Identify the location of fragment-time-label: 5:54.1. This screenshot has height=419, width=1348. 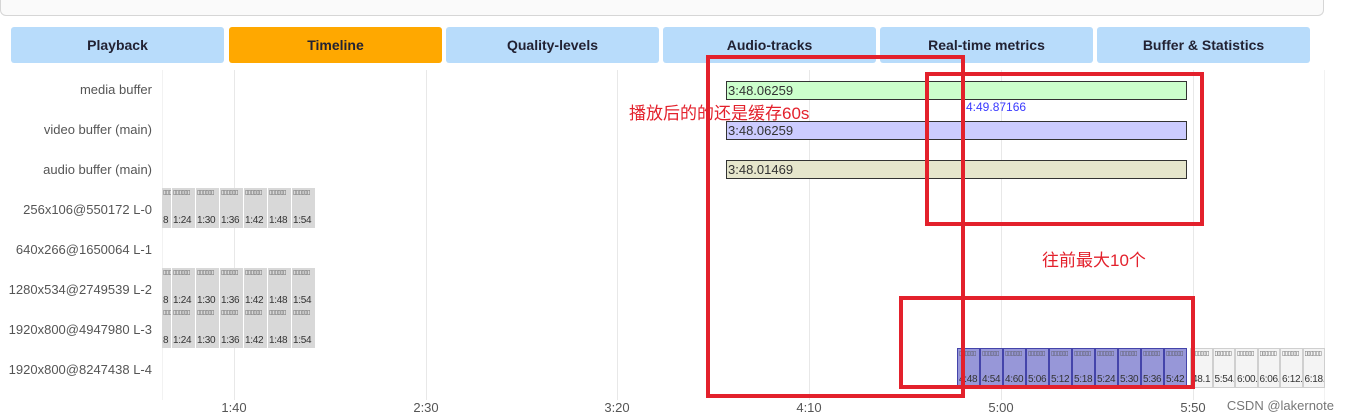
(1224, 379).